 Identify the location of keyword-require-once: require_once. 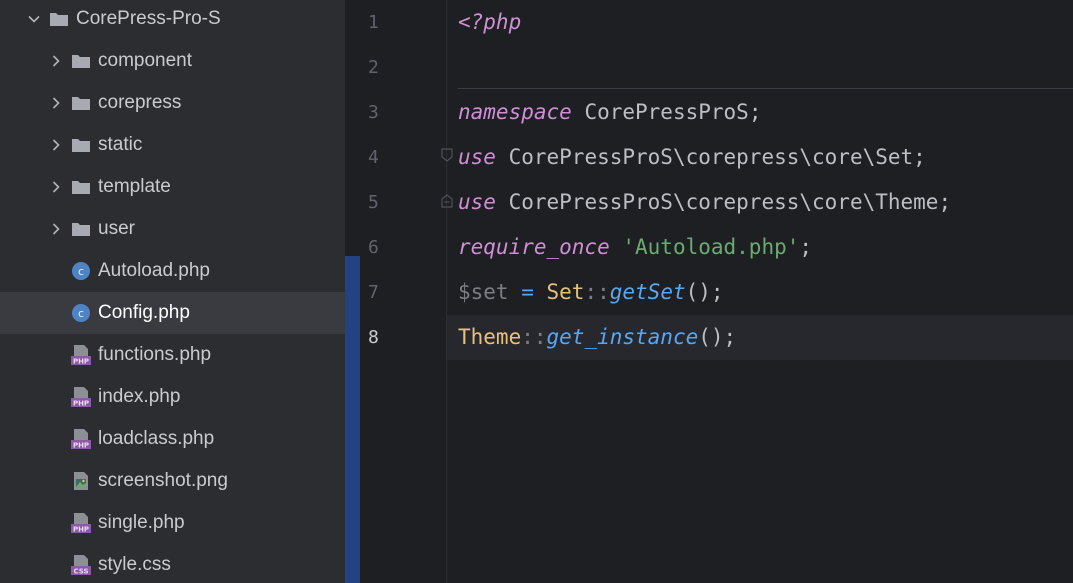
(534, 247).